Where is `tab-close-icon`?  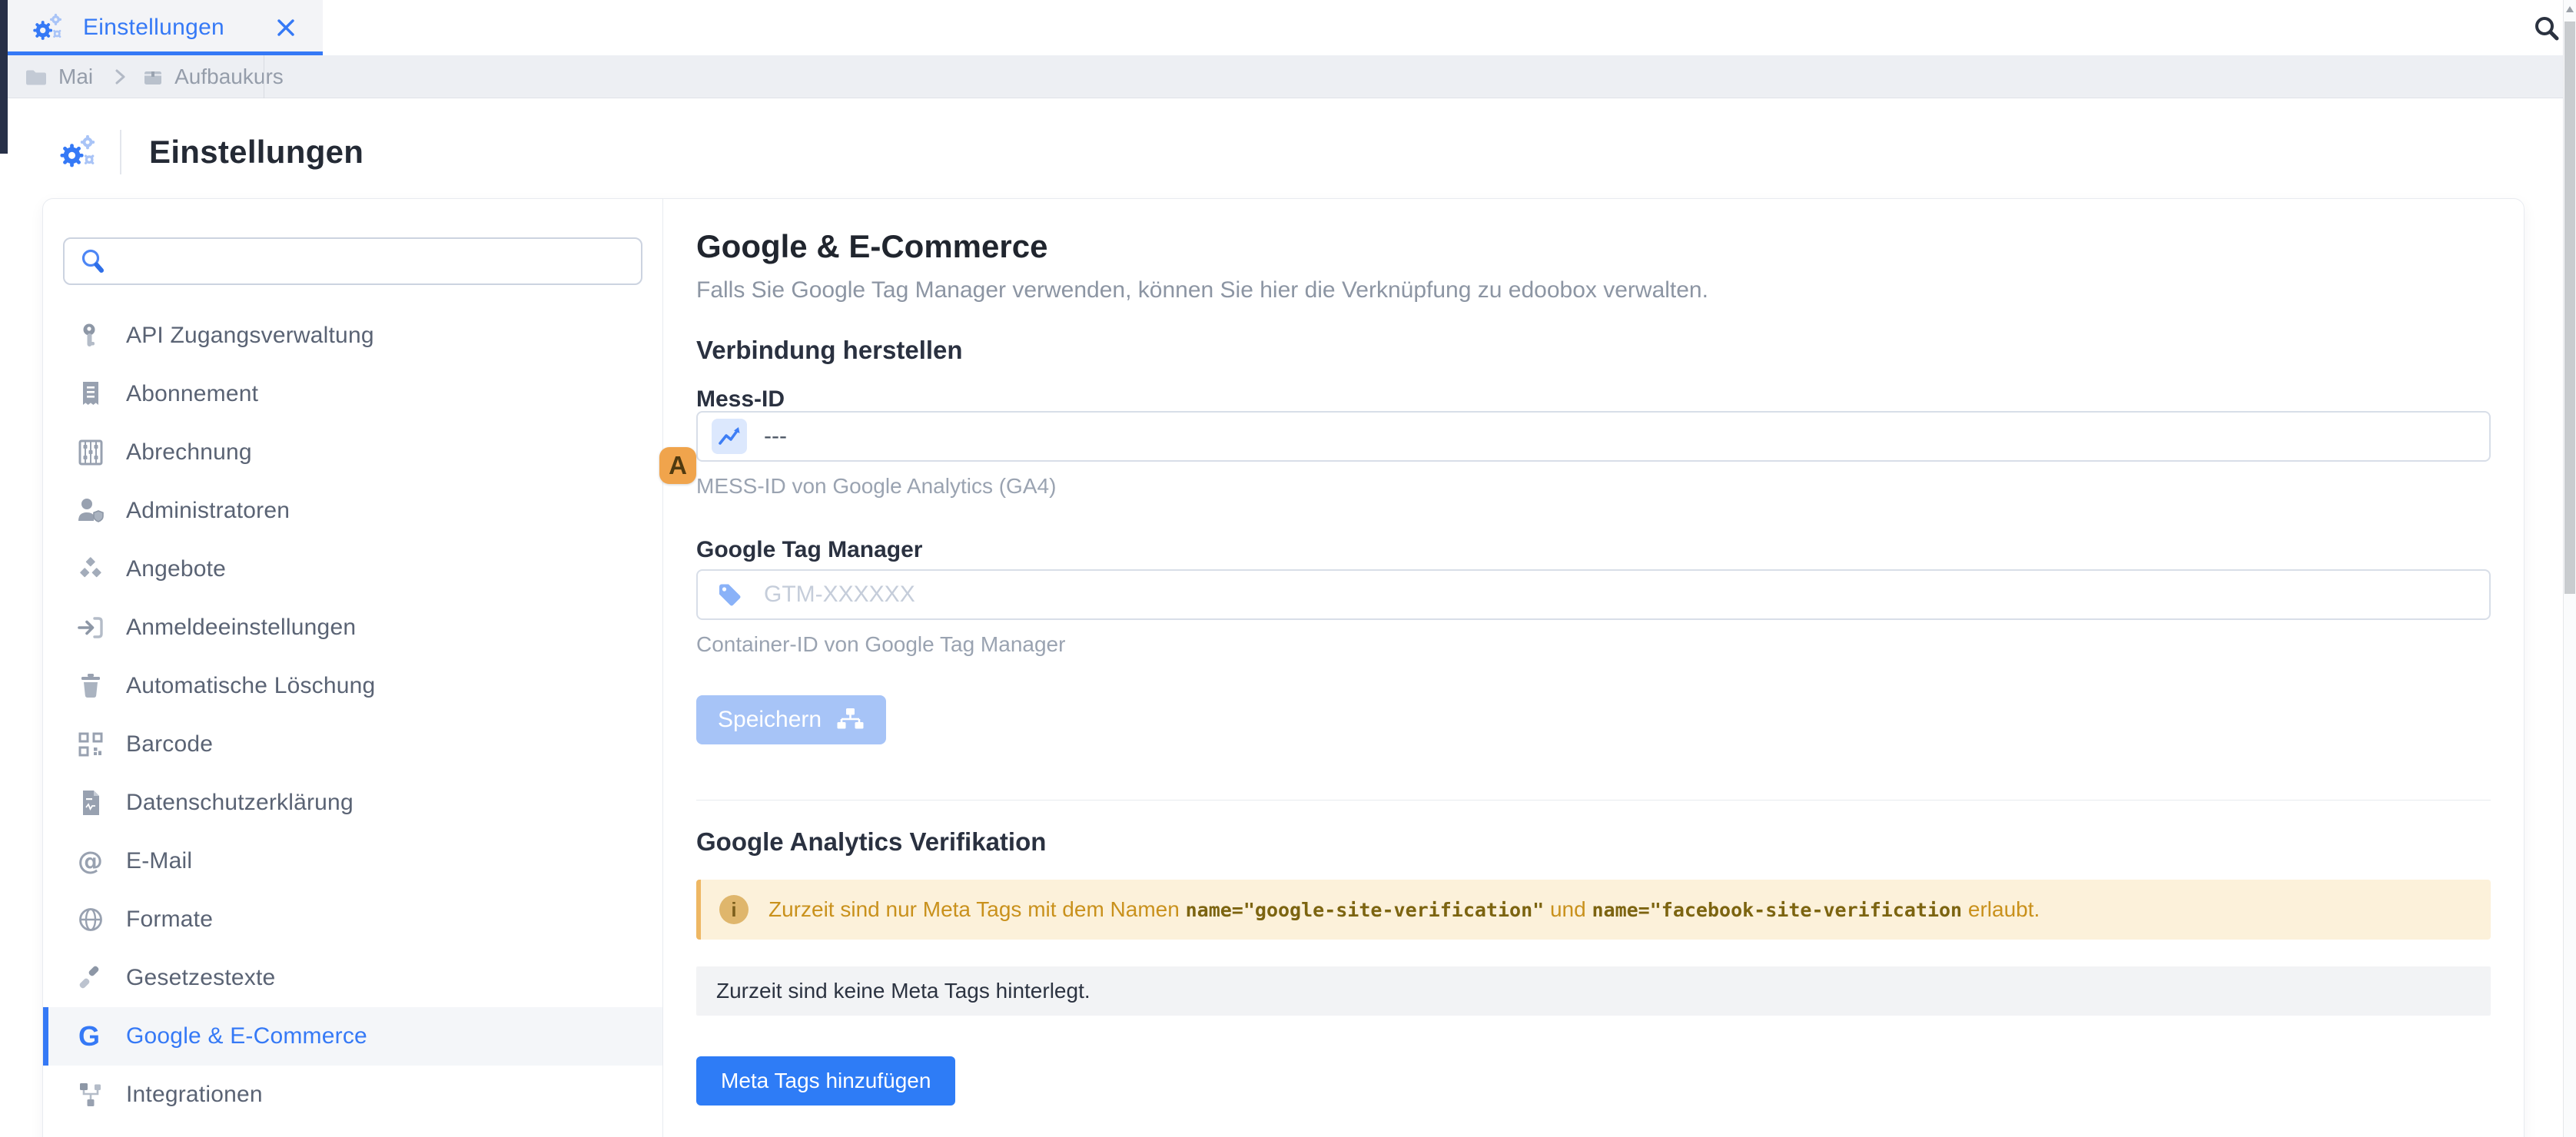 tab-close-icon is located at coordinates (286, 27).